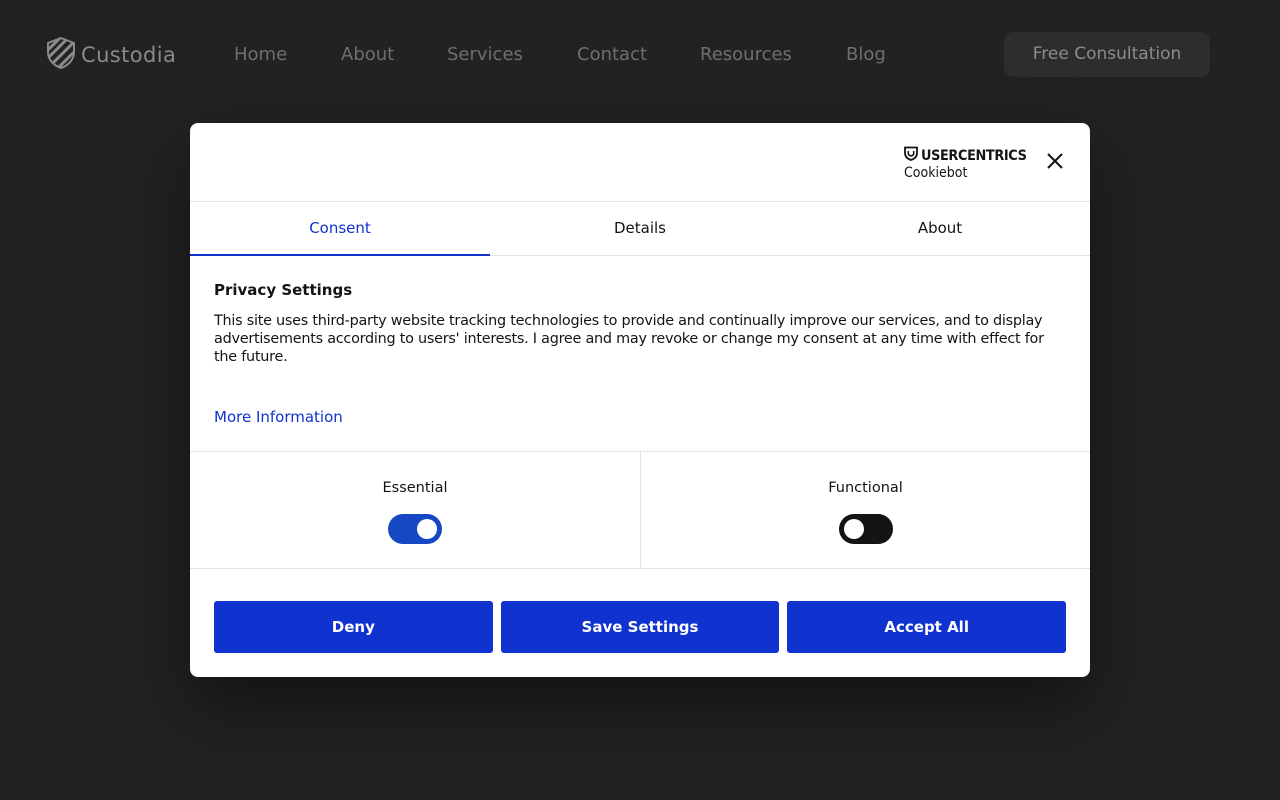 The image size is (1280, 800). What do you see at coordinates (876, 55) in the screenshot?
I see `nav-item-blog: Blog` at bounding box center [876, 55].